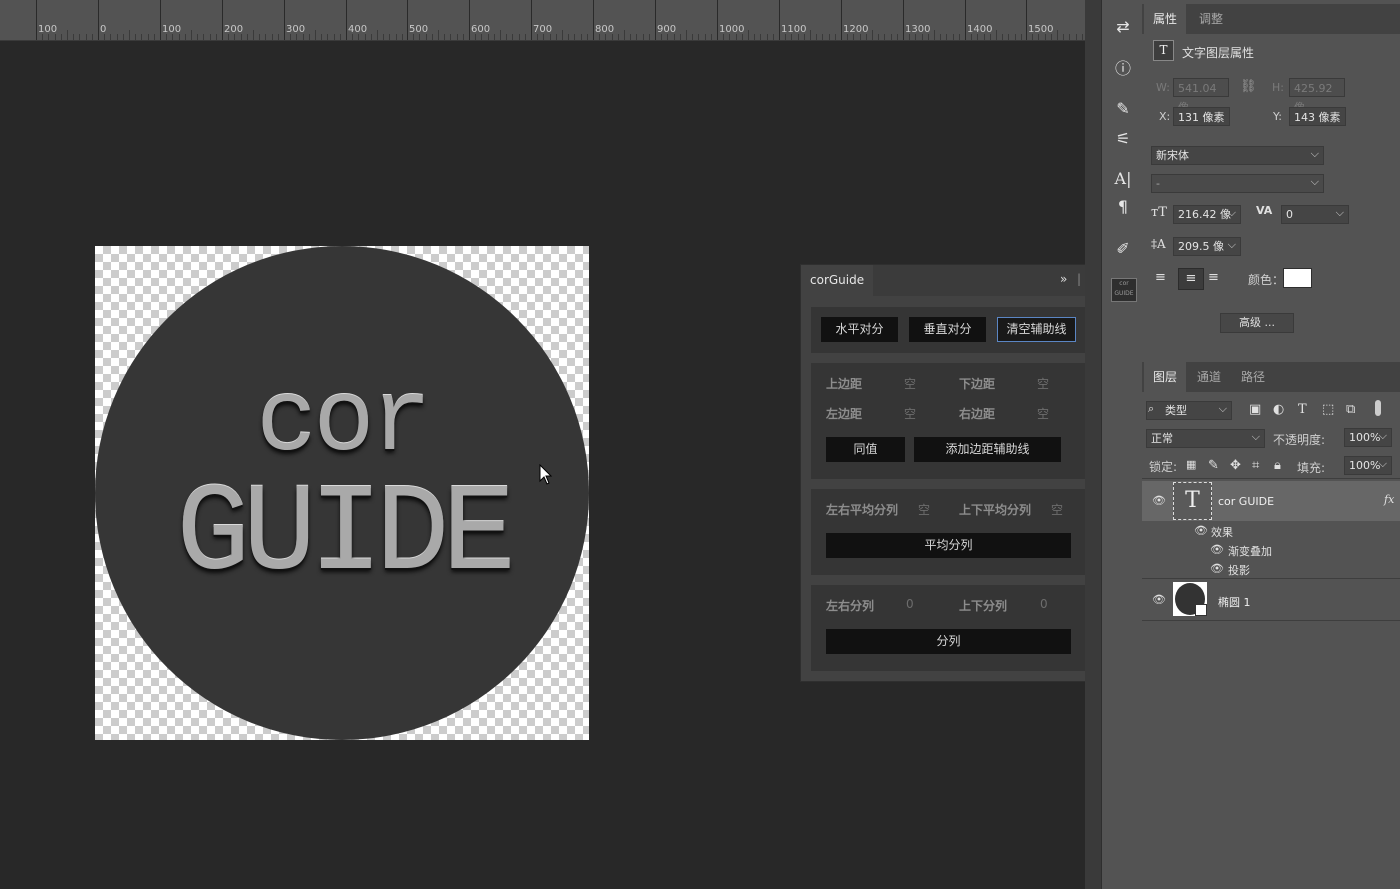 The image size is (1400, 889). Describe the element at coordinates (924, 509) in the screenshot. I see `avg-horizontal-input: 空` at that location.